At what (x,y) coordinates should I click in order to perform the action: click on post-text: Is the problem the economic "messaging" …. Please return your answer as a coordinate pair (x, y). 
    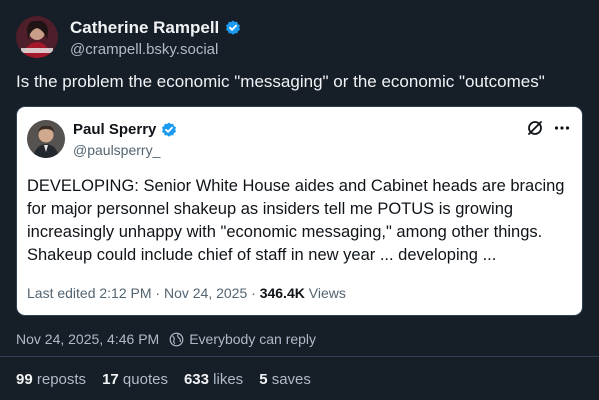
    Looking at the image, I should click on (280, 81).